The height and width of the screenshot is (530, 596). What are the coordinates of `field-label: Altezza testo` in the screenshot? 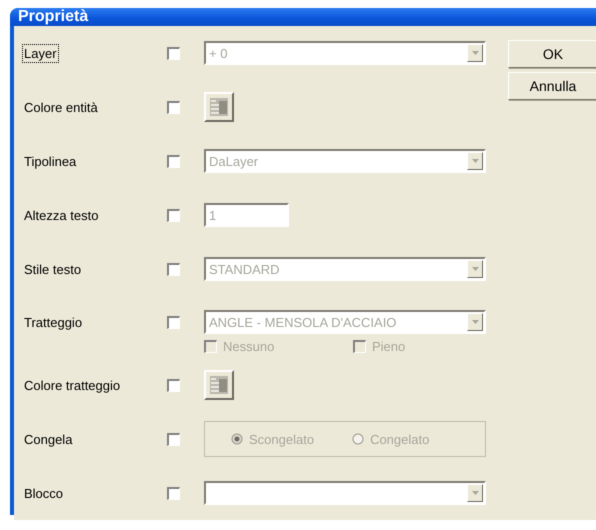 It's located at (61, 215).